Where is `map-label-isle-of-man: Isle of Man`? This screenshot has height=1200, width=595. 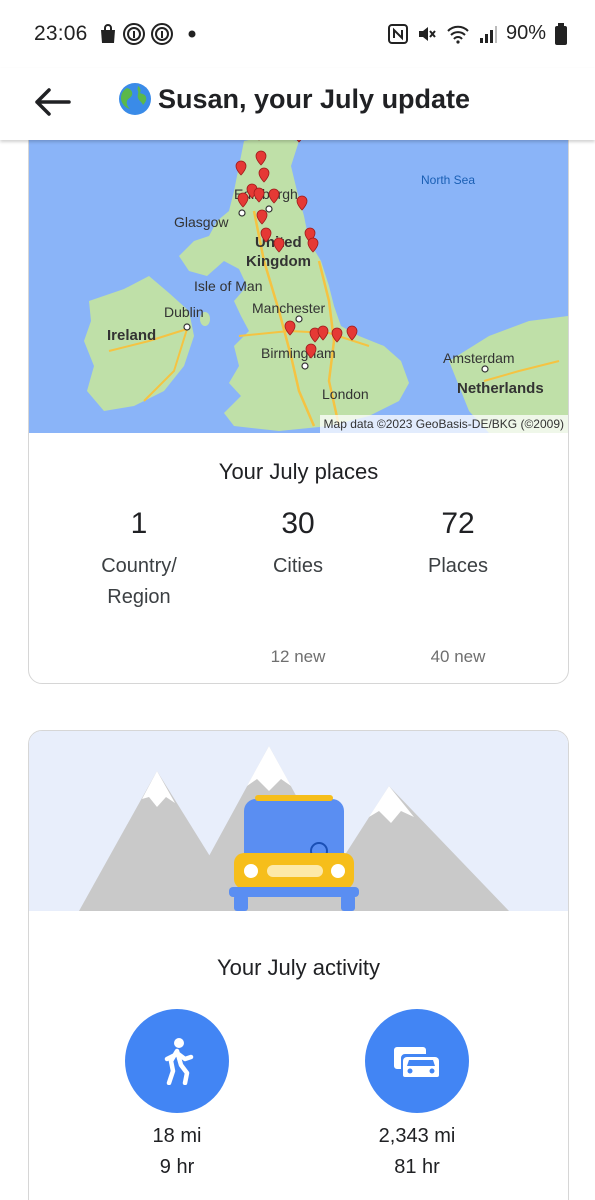 map-label-isle-of-man: Isle of Man is located at coordinates (228, 286).